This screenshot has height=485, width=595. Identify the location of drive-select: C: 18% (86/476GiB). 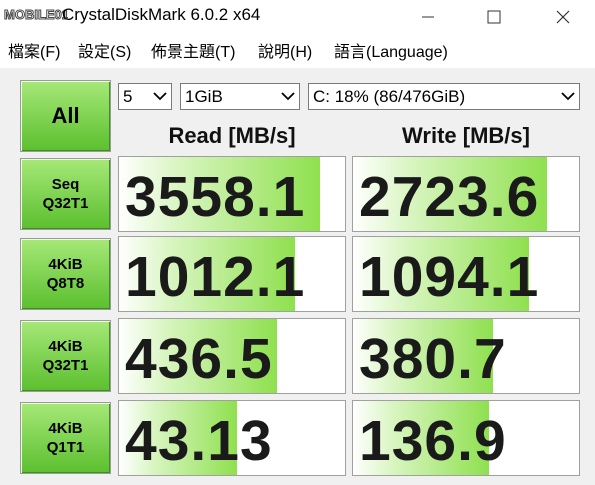
(444, 96).